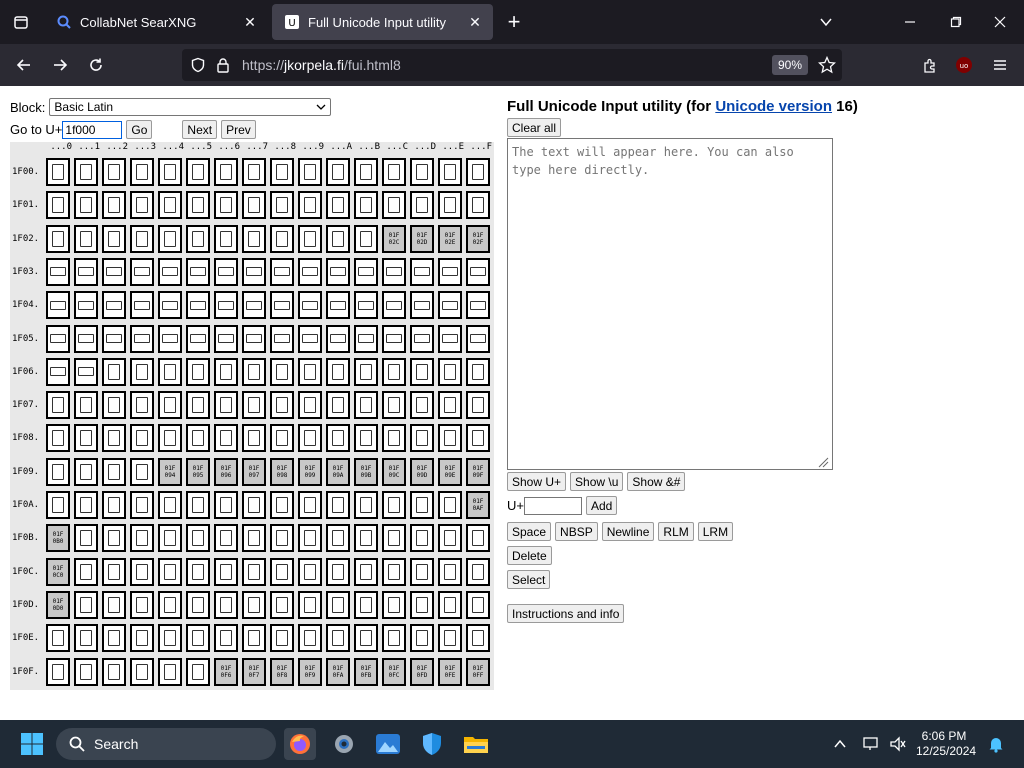 The image size is (1024, 768). What do you see at coordinates (946, 744) in the screenshot?
I see `clock: 6:06 PM 12/25/2024` at bounding box center [946, 744].